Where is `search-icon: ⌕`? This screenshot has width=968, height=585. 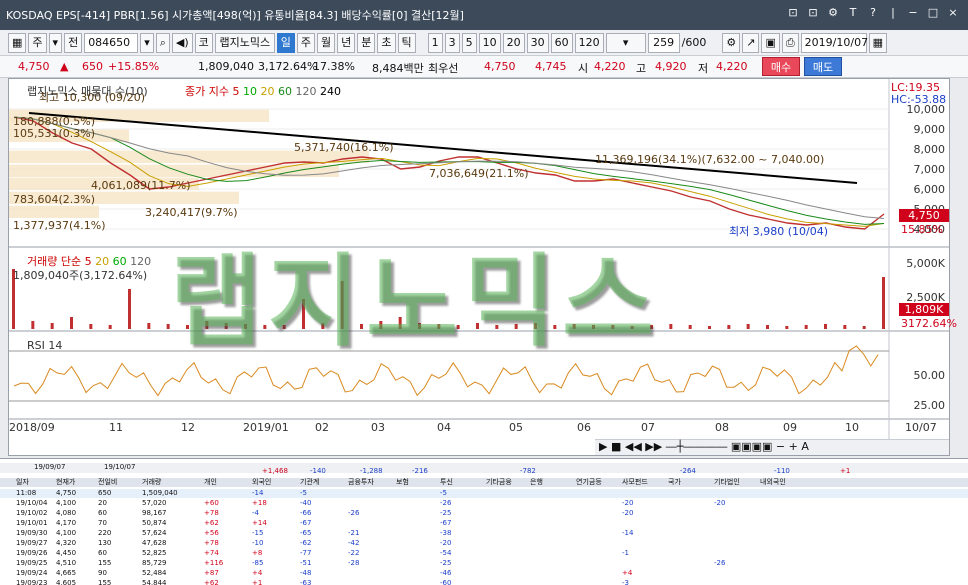
search-icon: ⌕ is located at coordinates (162, 42).